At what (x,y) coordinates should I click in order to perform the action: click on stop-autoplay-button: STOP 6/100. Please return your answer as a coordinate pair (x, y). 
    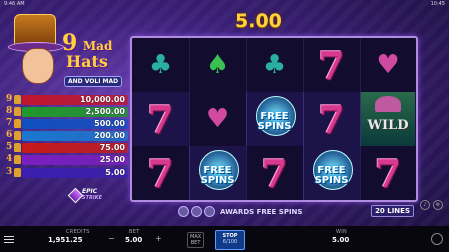
    Looking at the image, I should click on (230, 240).